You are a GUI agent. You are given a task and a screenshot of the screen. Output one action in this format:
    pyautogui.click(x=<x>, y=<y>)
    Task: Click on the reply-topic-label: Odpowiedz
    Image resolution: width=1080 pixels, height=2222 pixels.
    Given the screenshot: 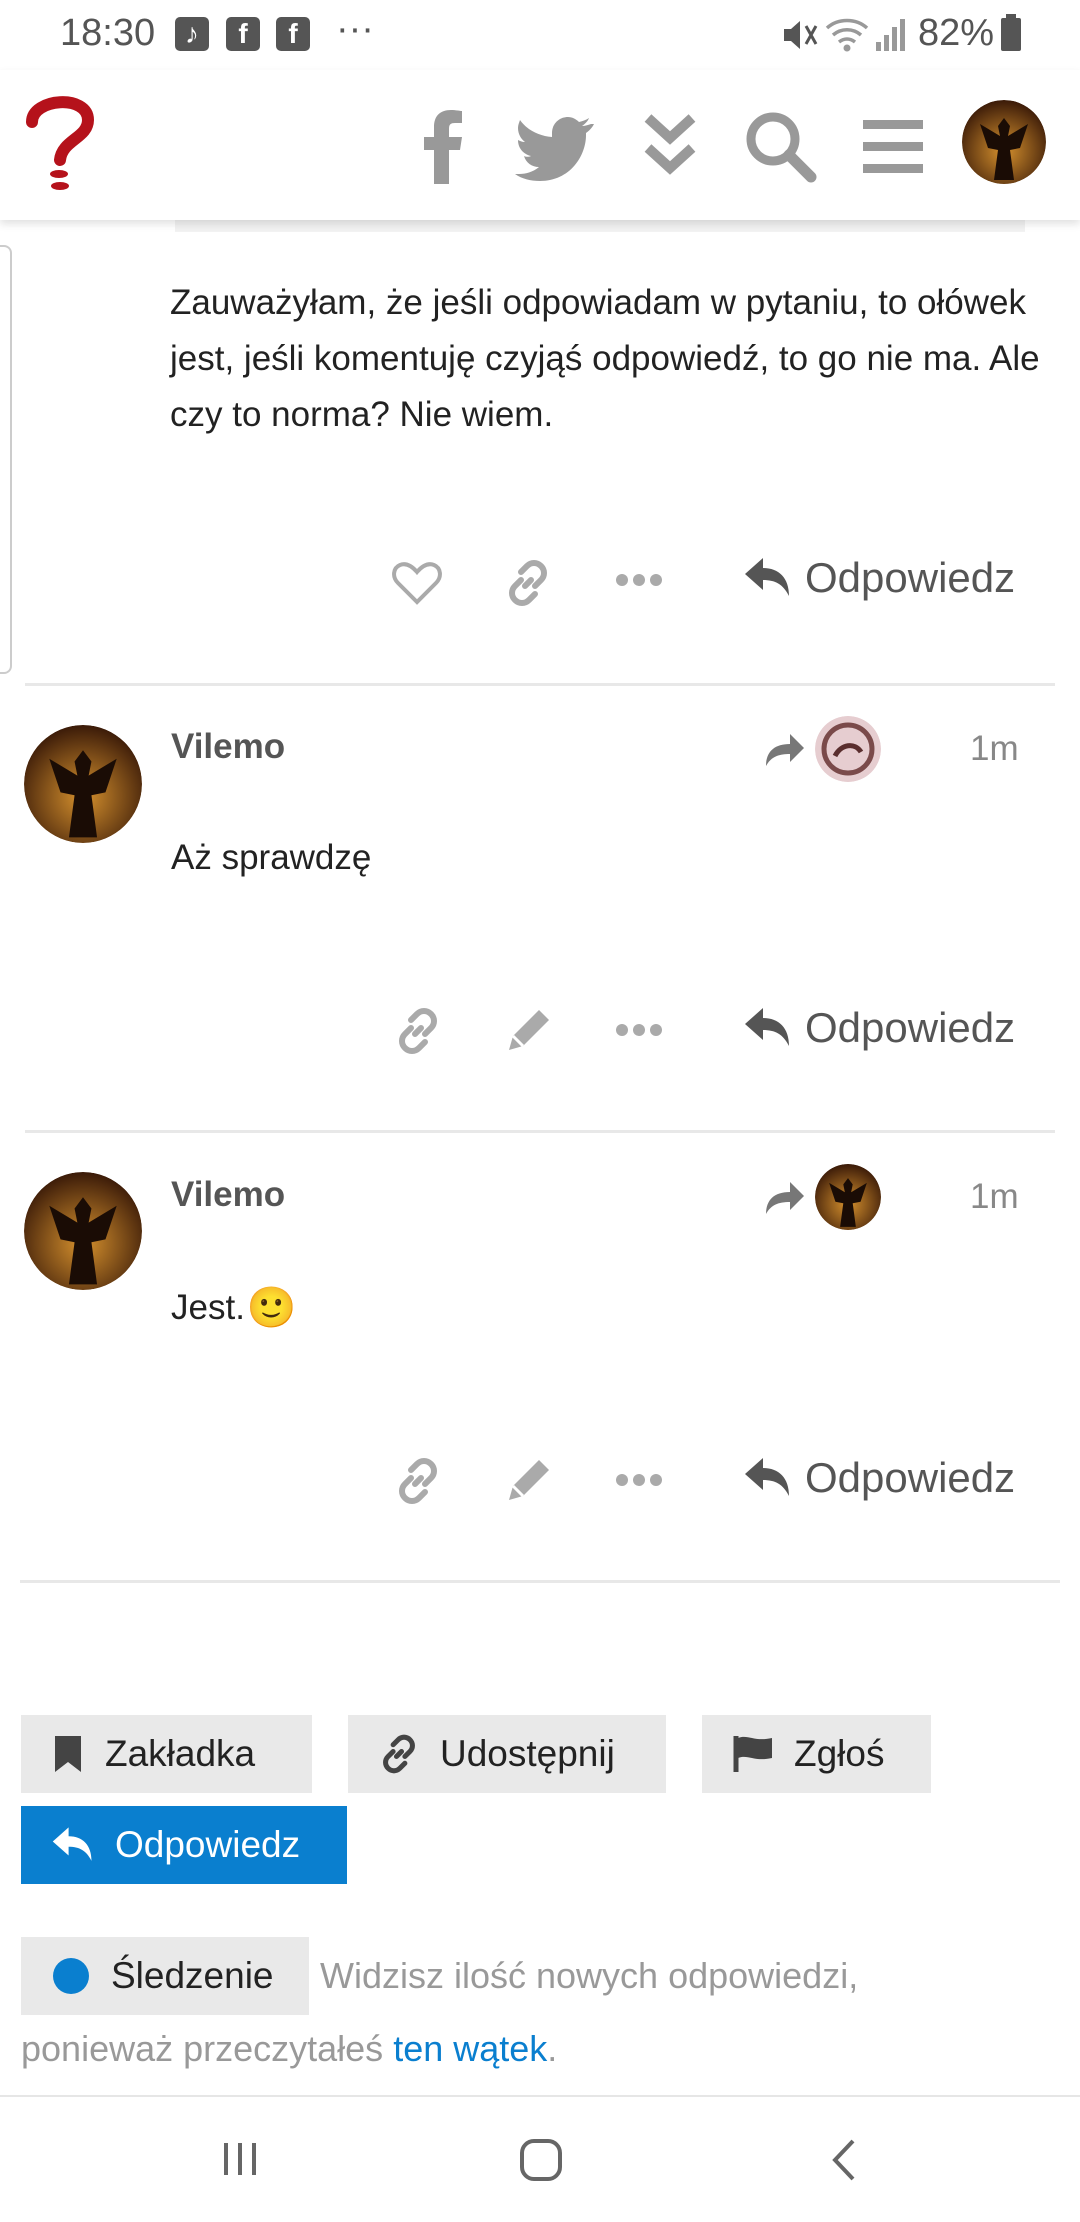 What is the action you would take?
    pyautogui.click(x=208, y=1844)
    